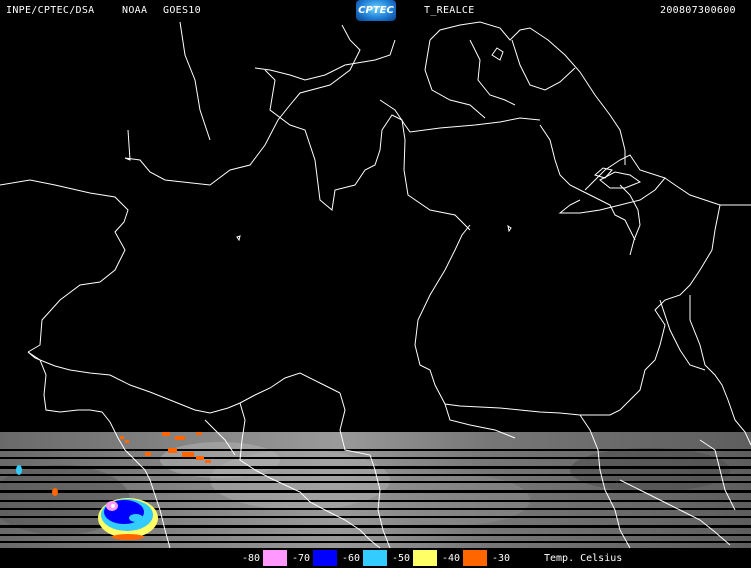 The width and height of the screenshot is (751, 568). I want to click on cptec-logo: CPTEC, so click(376, 10).